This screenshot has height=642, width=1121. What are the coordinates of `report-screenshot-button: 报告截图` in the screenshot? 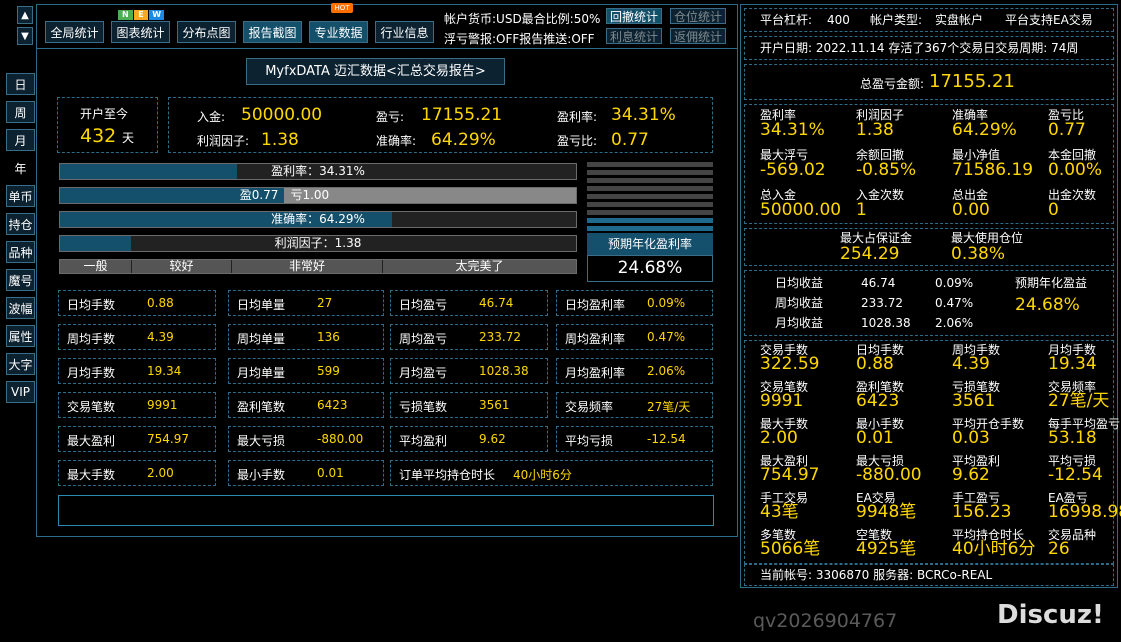 It's located at (272, 32).